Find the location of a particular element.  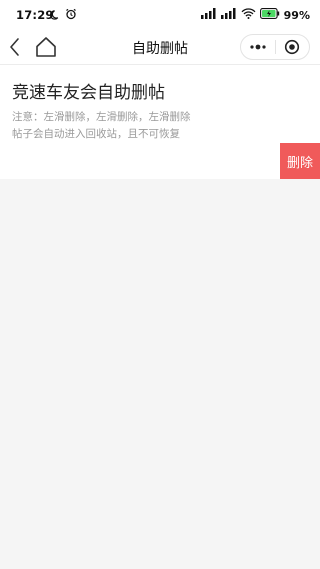

note-text: 注意：左滑删除，左滑删除，左滑删除 is located at coordinates (101, 117).